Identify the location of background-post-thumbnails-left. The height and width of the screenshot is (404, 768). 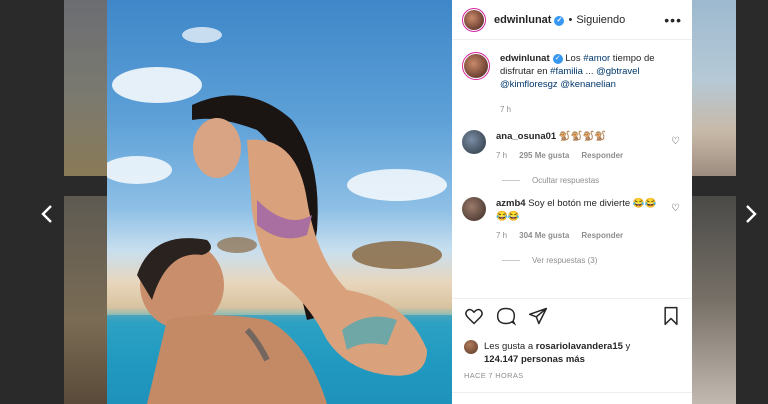
(86, 202).